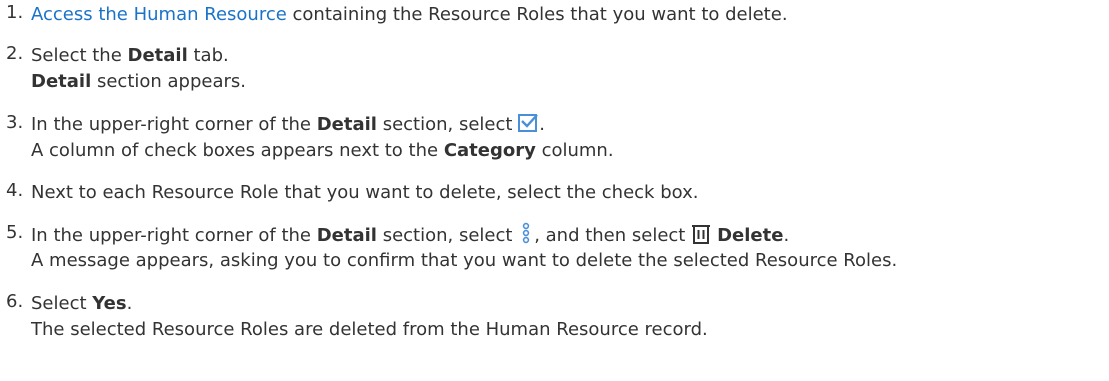 This screenshot has height=381, width=1109. I want to click on checkbox-select-icon, so click(528, 123).